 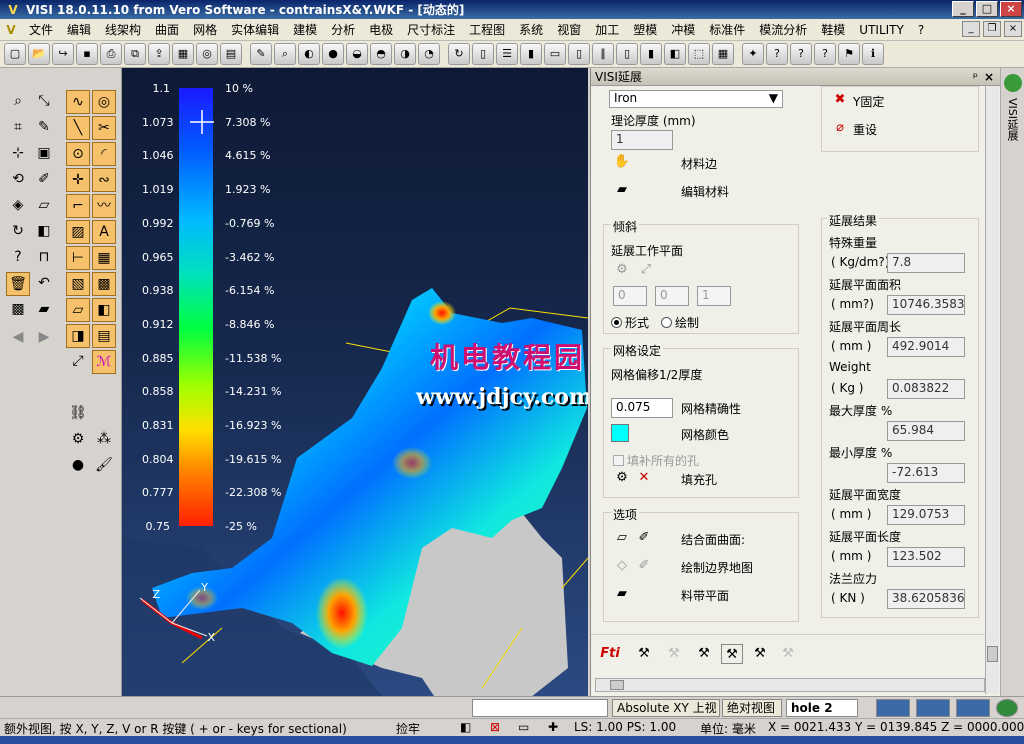 What do you see at coordinates (760, 654) in the screenshot?
I see `form-icon-5: ⚒` at bounding box center [760, 654].